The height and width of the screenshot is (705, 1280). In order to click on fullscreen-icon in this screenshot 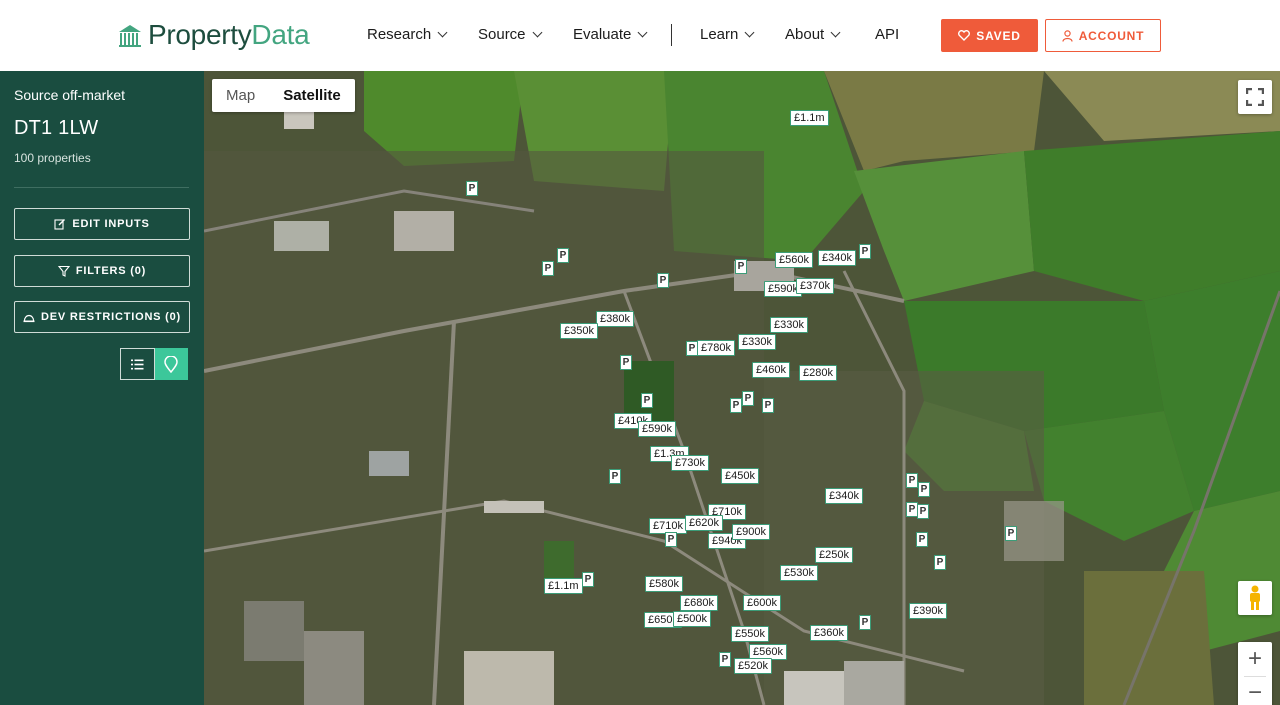, I will do `click(1255, 97)`.